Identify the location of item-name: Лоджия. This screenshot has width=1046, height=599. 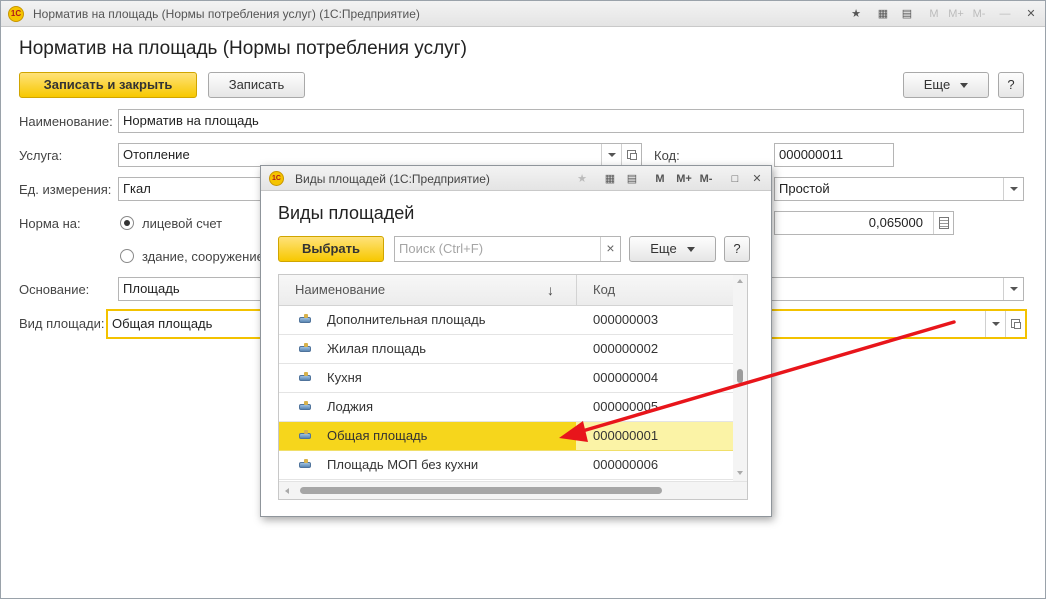
(350, 406).